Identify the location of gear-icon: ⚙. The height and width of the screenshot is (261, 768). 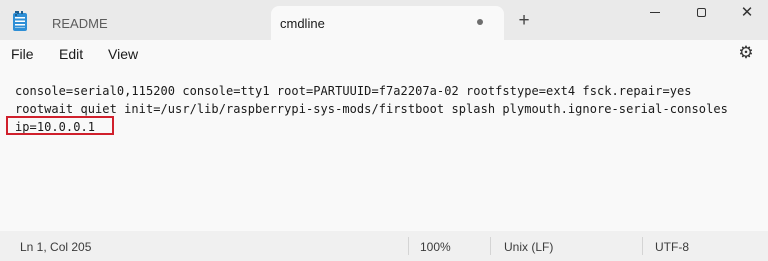
(746, 53).